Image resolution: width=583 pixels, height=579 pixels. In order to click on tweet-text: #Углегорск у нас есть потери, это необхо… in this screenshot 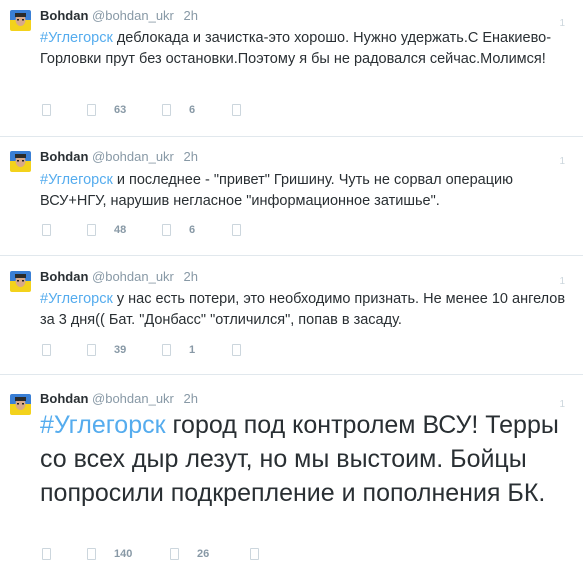, I will do `click(306, 310)`.